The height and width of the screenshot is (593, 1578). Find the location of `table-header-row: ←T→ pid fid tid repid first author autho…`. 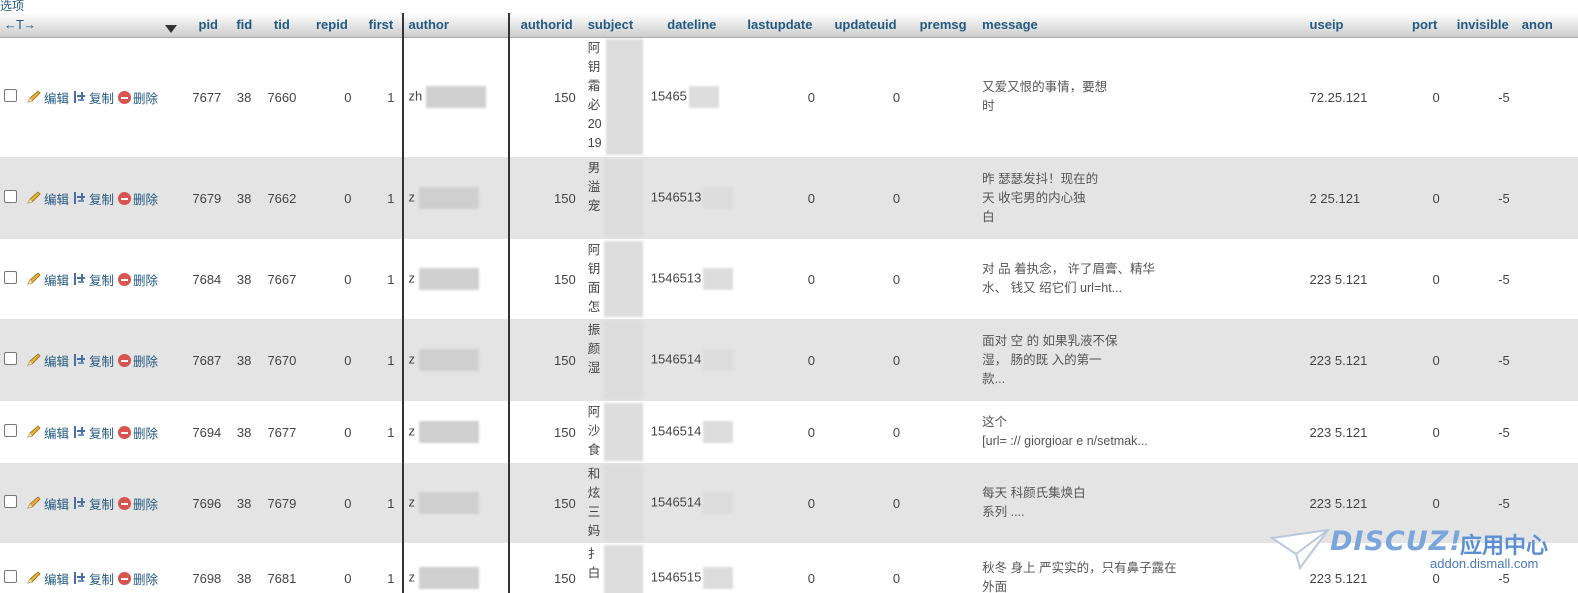

table-header-row: ←T→ pid fid tid repid first author autho… is located at coordinates (789, 25).